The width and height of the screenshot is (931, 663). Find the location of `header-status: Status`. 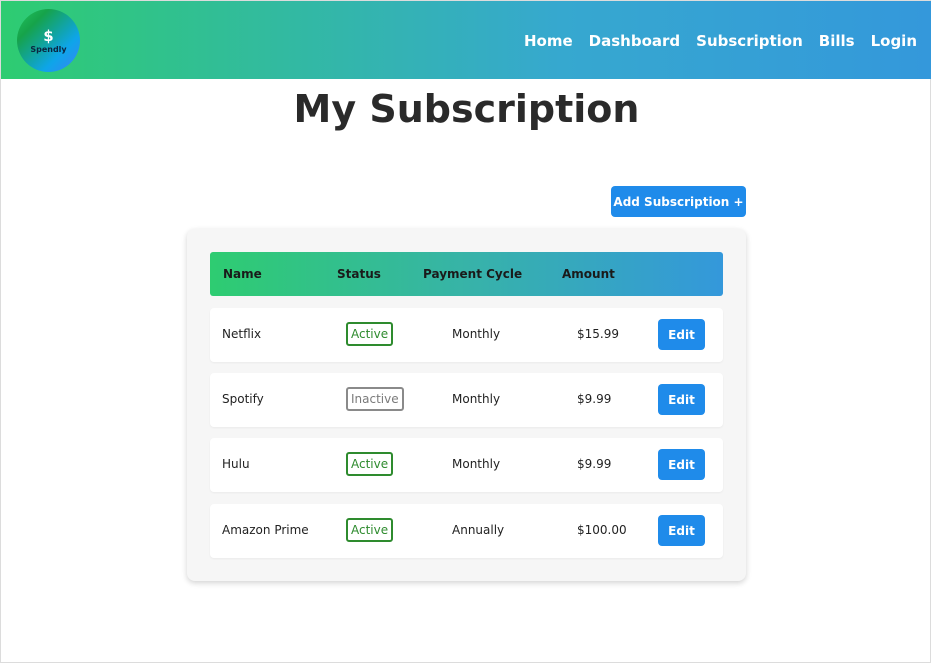

header-status: Status is located at coordinates (359, 274).